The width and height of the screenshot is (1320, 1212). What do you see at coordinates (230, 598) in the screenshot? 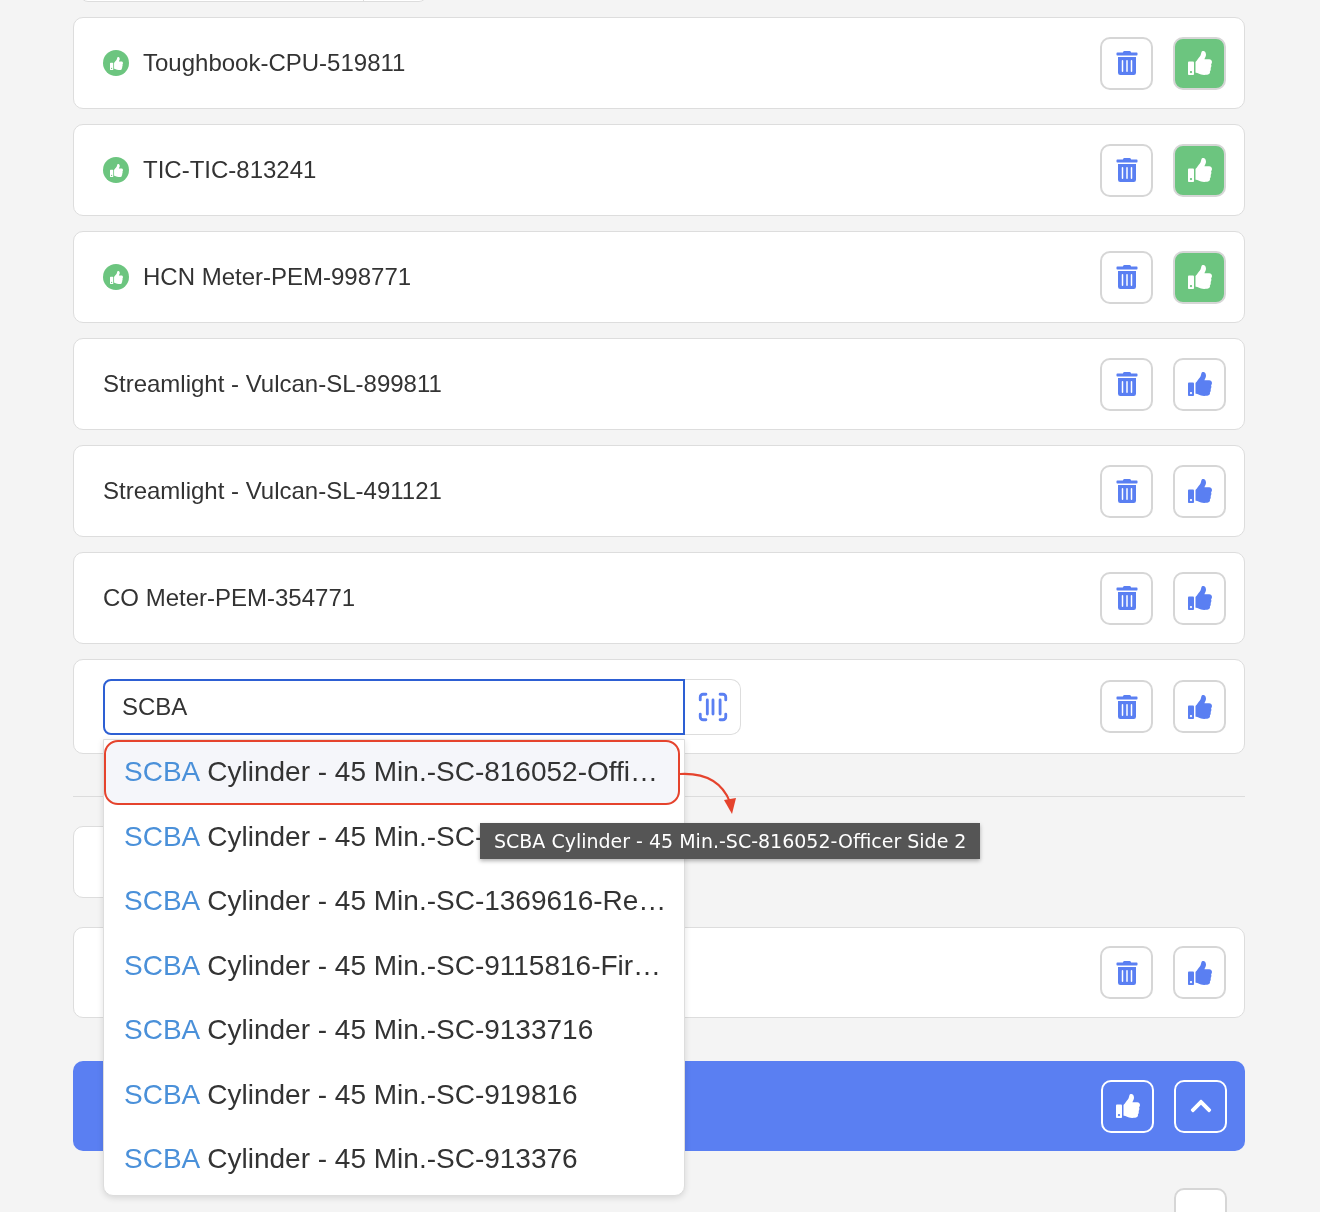
I see `equipment-name: CO Meter-PEM-354771` at bounding box center [230, 598].